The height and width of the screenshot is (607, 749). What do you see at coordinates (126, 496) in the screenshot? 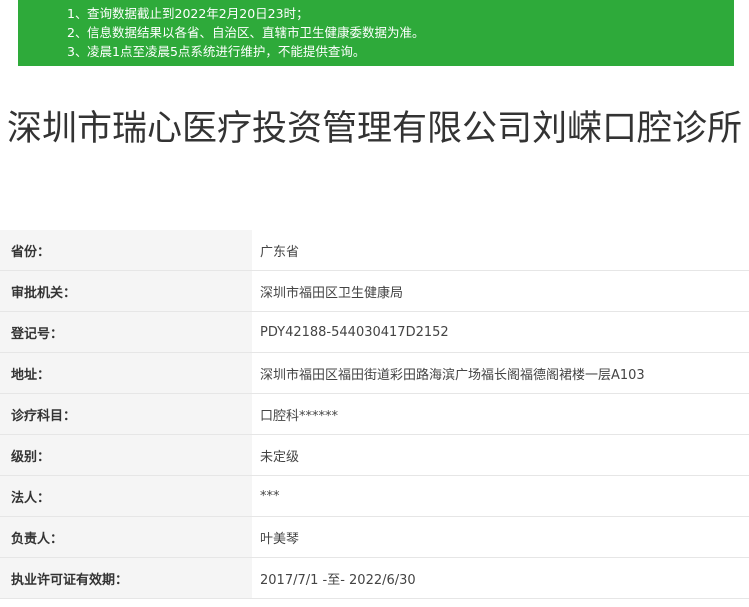
I see `row-label: 法人：` at bounding box center [126, 496].